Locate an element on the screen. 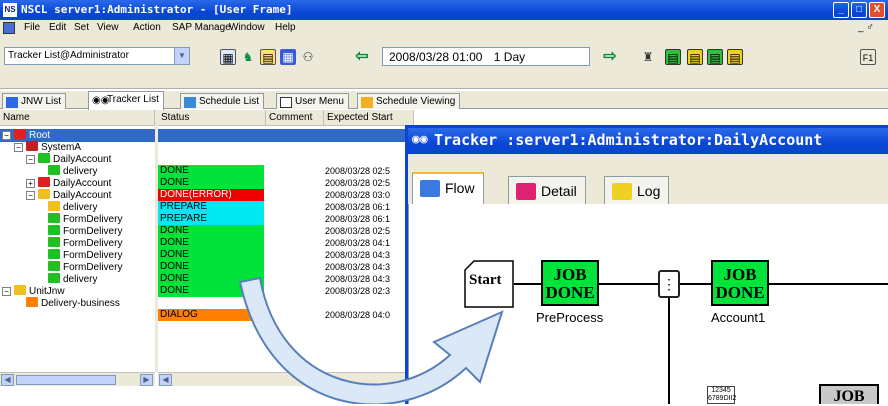  tab-schedule-list: Schedule List is located at coordinates (222, 101).